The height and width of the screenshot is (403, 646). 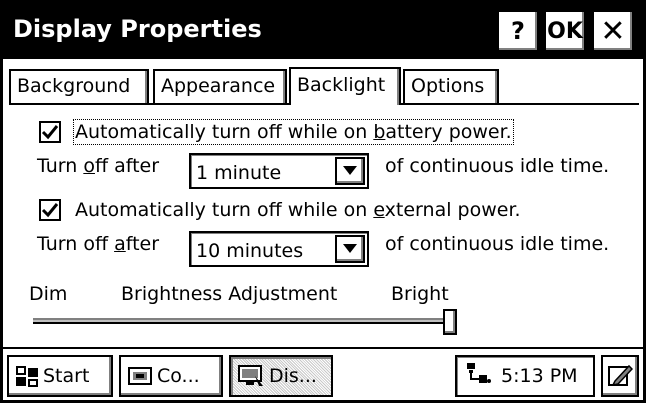 I want to click on tab-backlight: Backlight, so click(x=345, y=86).